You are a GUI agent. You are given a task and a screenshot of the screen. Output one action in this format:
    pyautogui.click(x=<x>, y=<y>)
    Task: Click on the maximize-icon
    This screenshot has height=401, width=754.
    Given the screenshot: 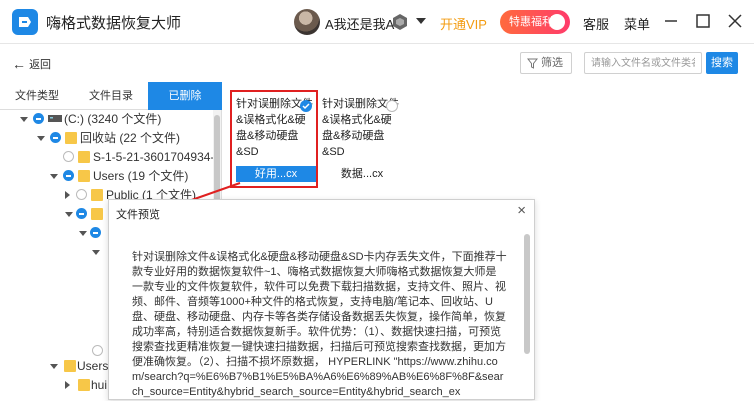 What is the action you would take?
    pyautogui.click(x=703, y=21)
    